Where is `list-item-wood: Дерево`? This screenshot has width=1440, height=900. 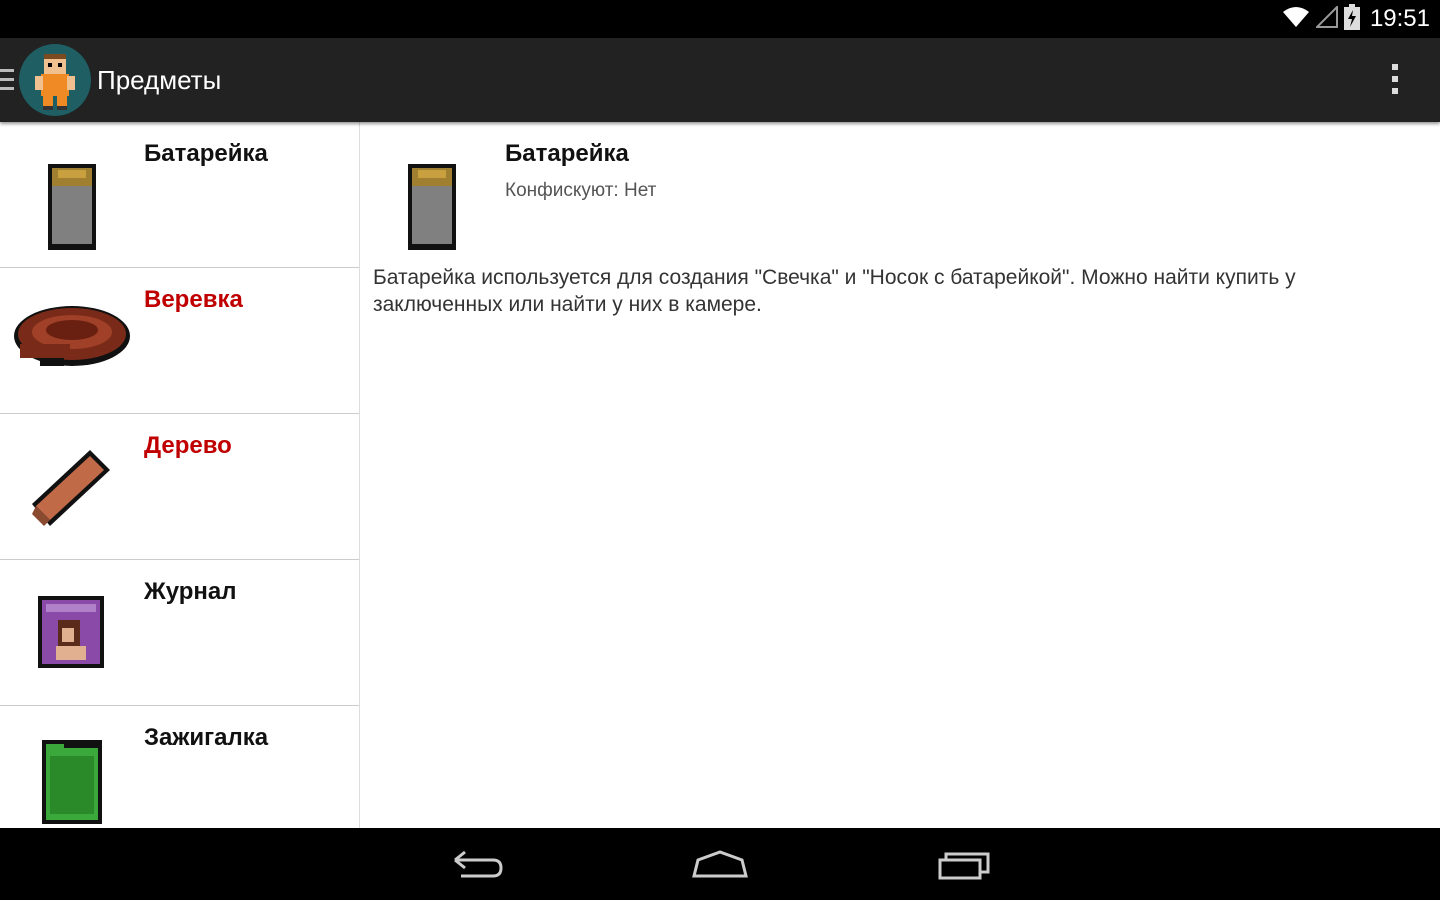 list-item-wood: Дерево is located at coordinates (179, 487).